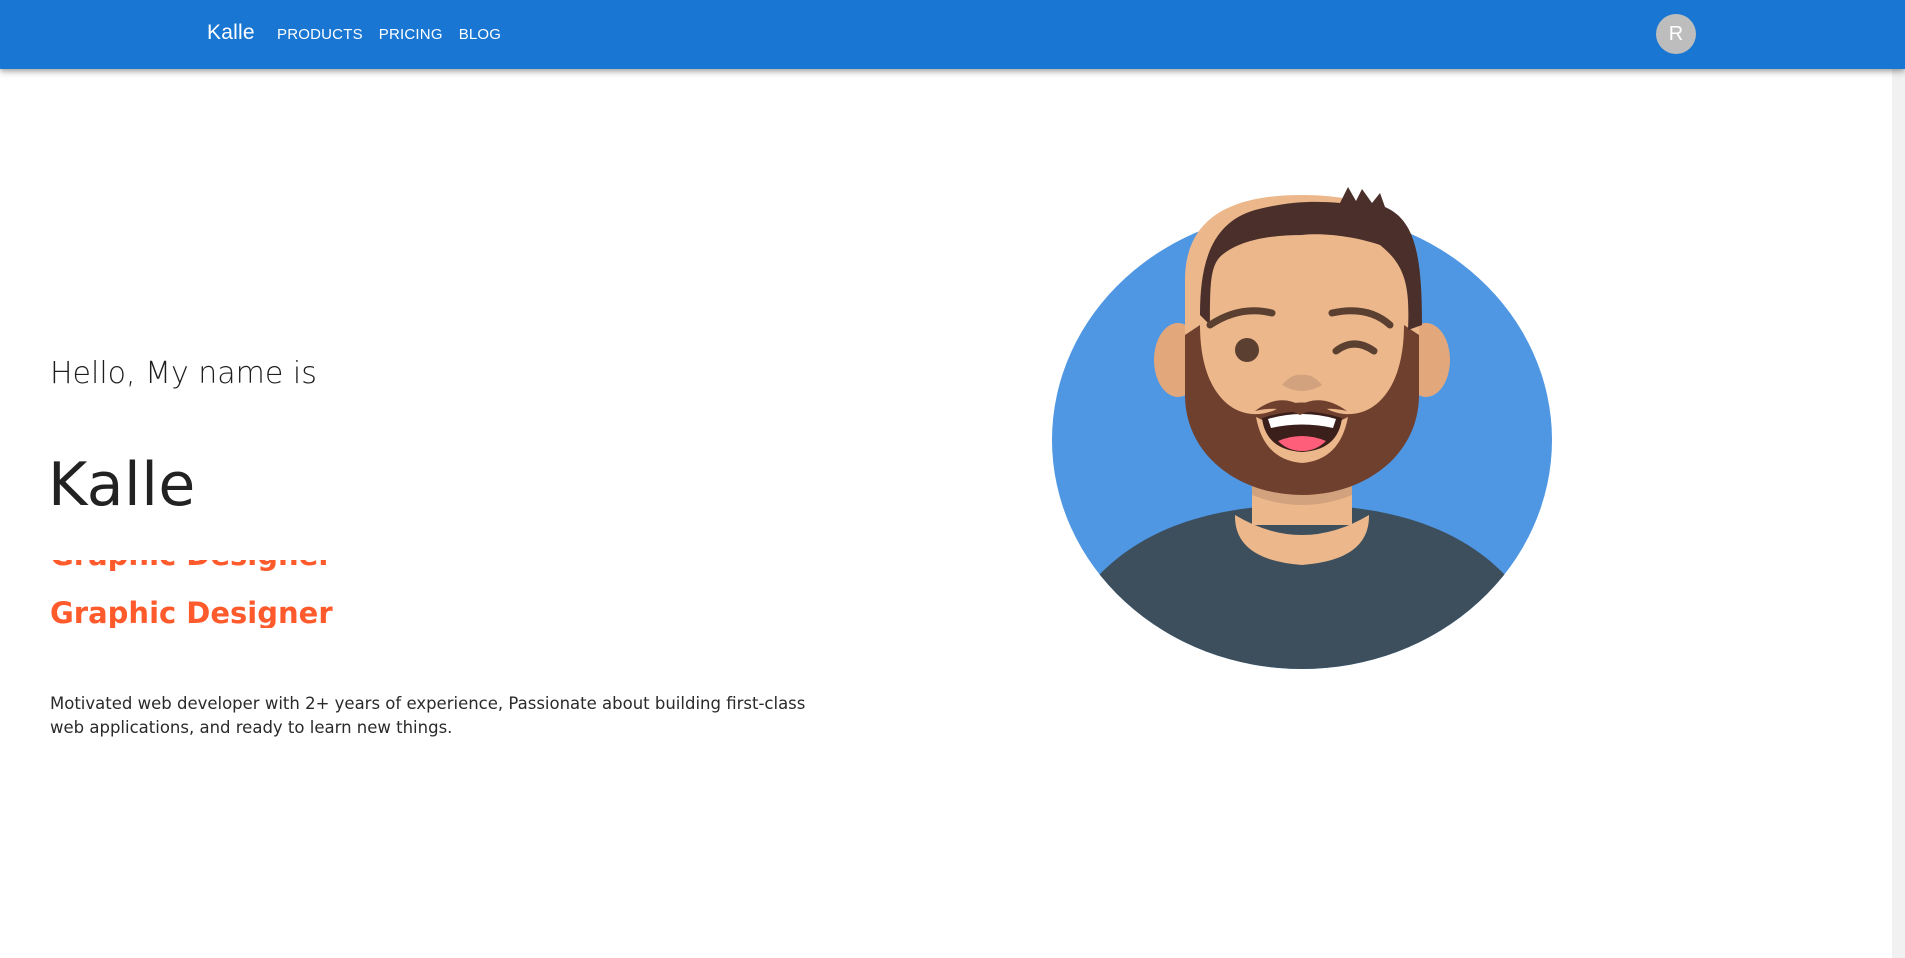 The image size is (1905, 958). I want to click on scrollbar-track, so click(1898, 479).